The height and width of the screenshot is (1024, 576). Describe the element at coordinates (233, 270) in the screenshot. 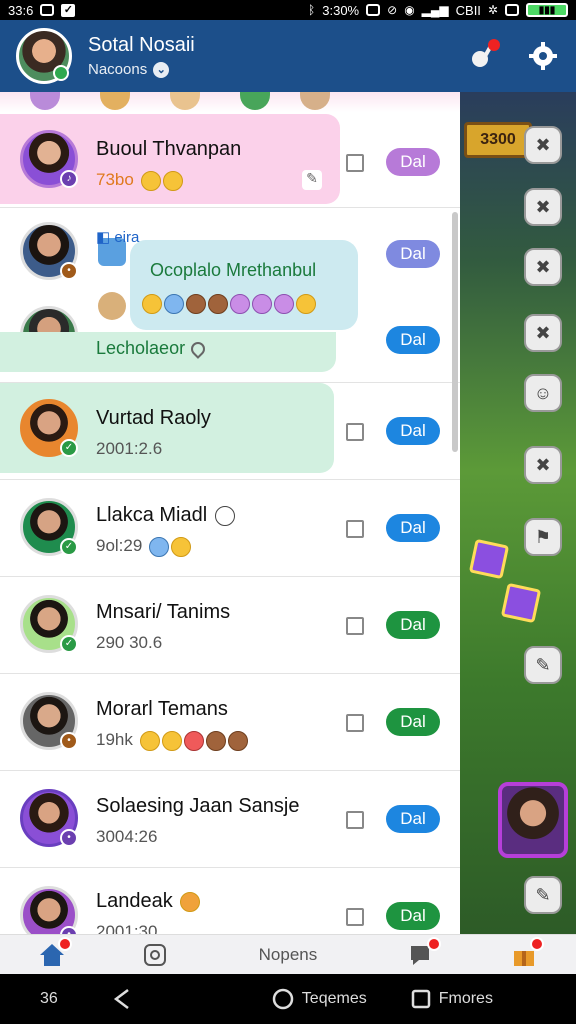

I see `group-title: Ocoplalo Mrethanbul` at that location.